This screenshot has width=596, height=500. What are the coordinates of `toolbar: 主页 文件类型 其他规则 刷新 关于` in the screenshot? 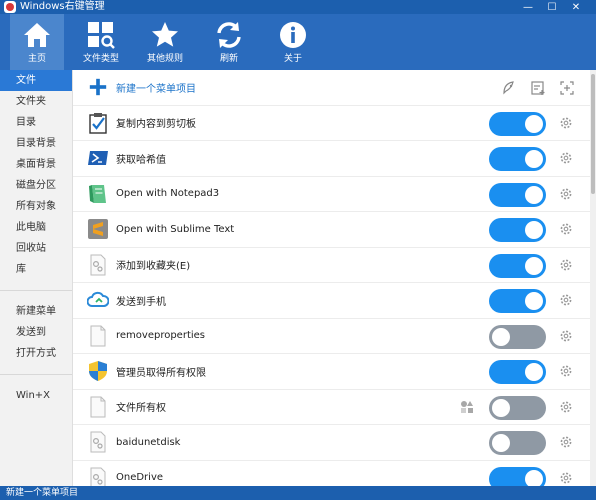 It's located at (298, 42).